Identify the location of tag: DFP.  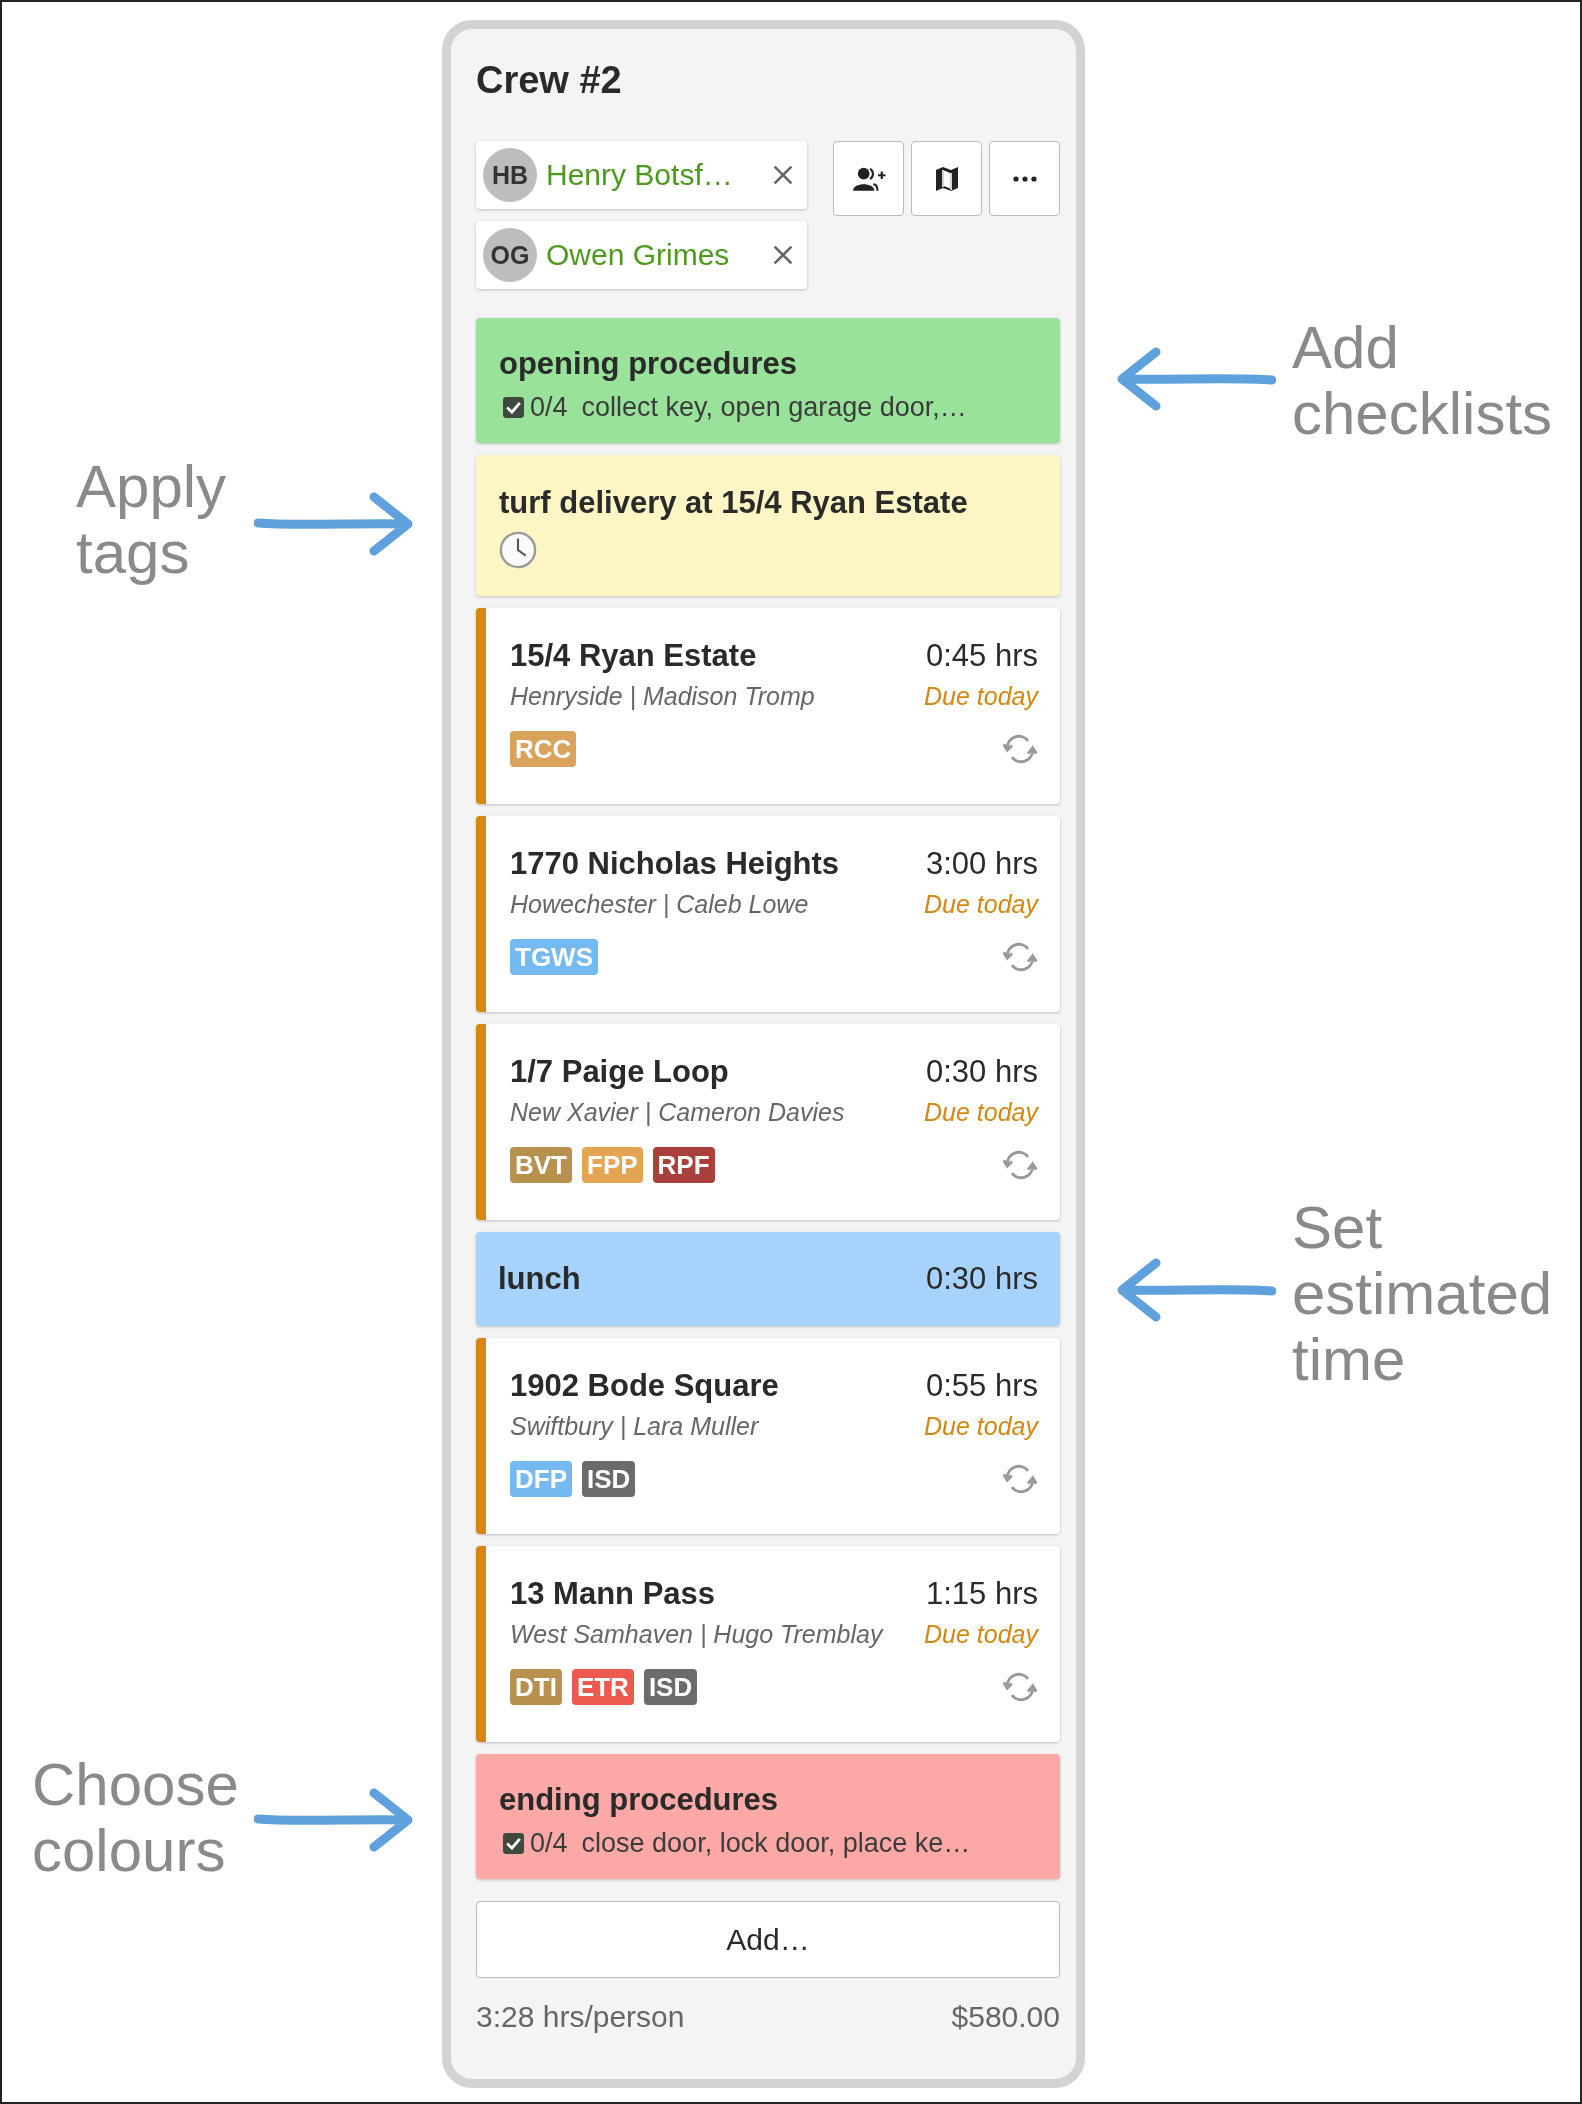
(541, 1479).